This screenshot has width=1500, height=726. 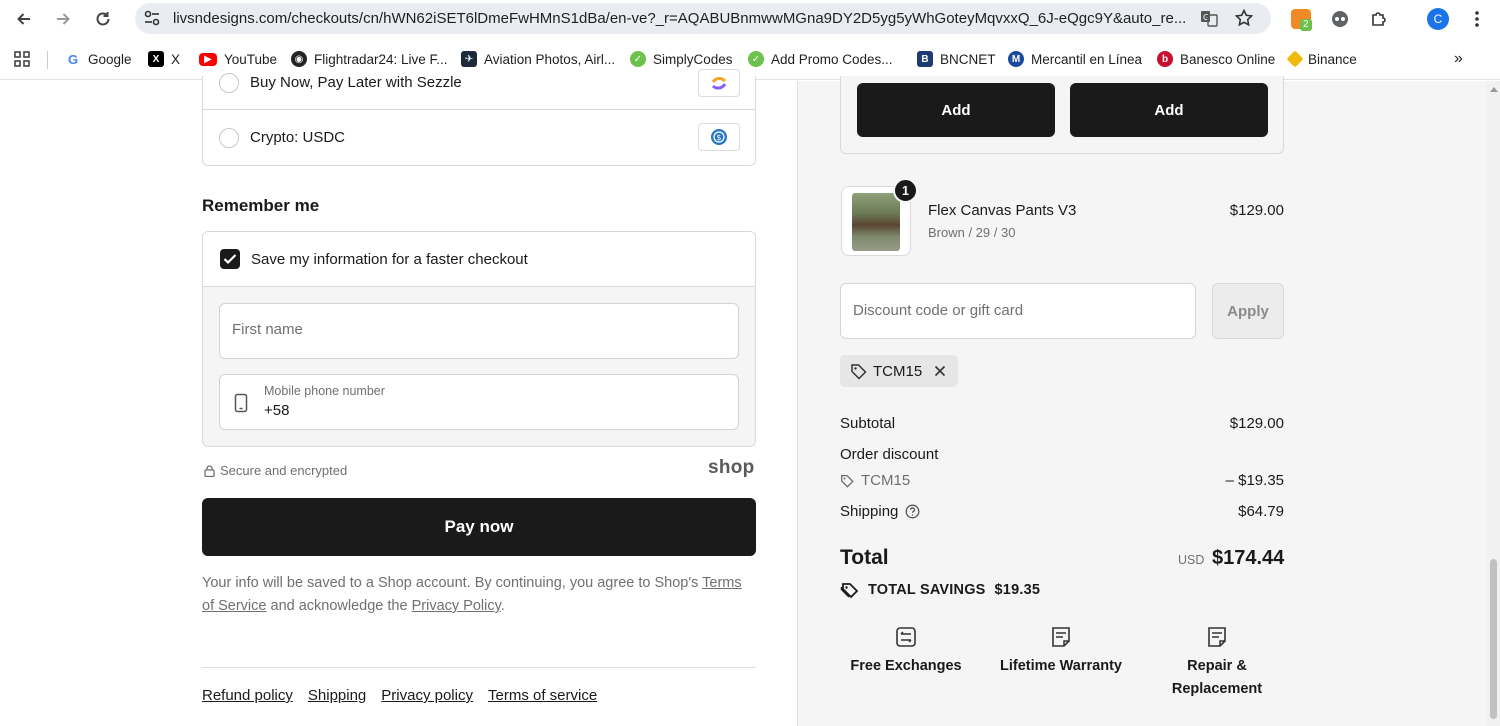 What do you see at coordinates (1191, 560) in the screenshot?
I see `currency-code: USD` at bounding box center [1191, 560].